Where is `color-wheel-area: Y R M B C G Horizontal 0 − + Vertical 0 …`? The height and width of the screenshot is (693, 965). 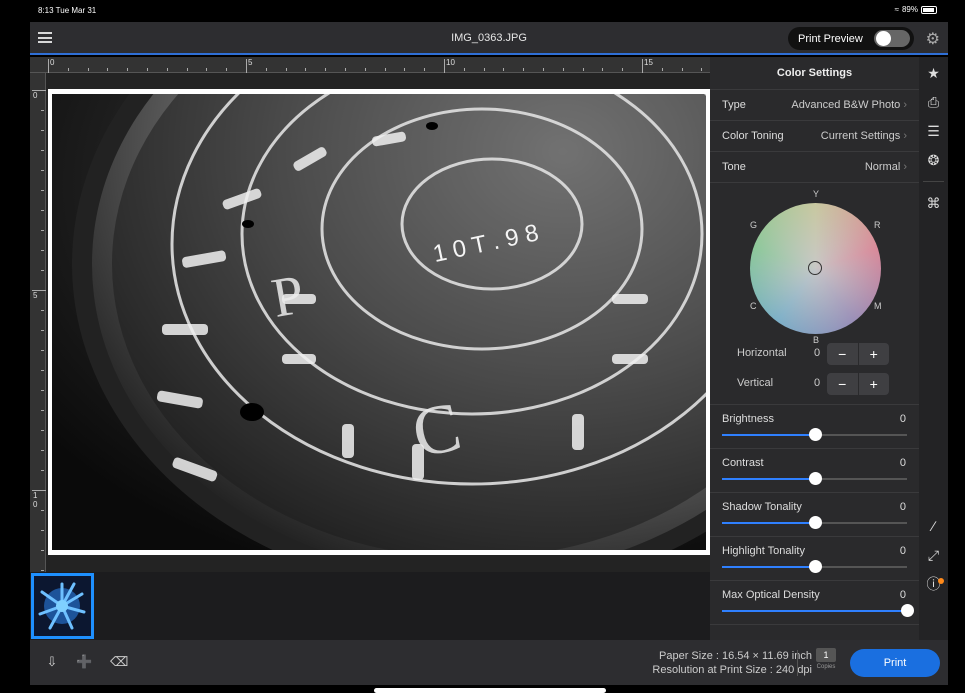 color-wheel-area: Y R M B C G Horizontal 0 − + Vertical 0 … is located at coordinates (814, 294).